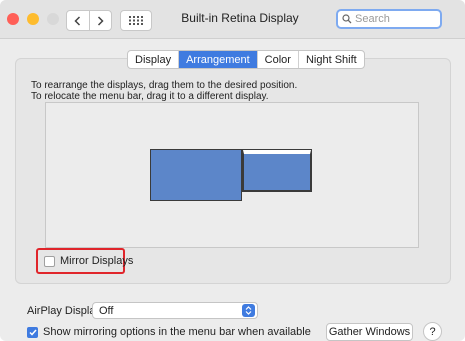 This screenshot has width=465, height=341. Describe the element at coordinates (217, 59) in the screenshot. I see `tab-arrangement: Arrangement` at that location.